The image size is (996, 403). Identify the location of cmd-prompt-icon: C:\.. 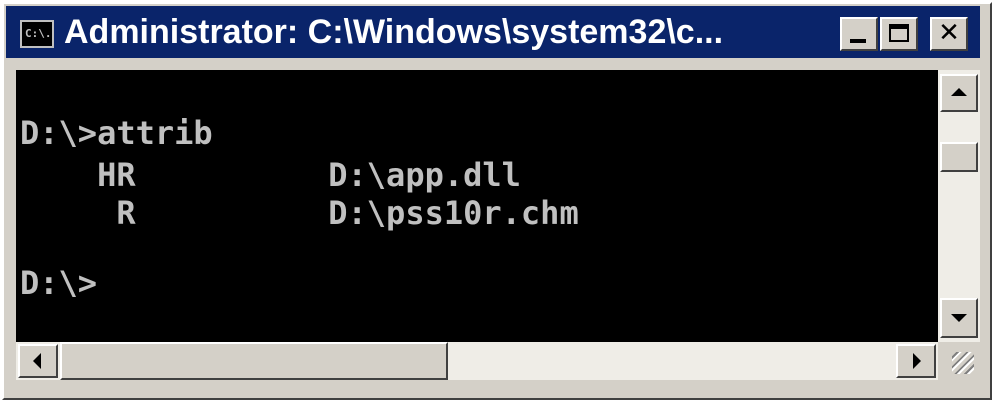
(37, 34).